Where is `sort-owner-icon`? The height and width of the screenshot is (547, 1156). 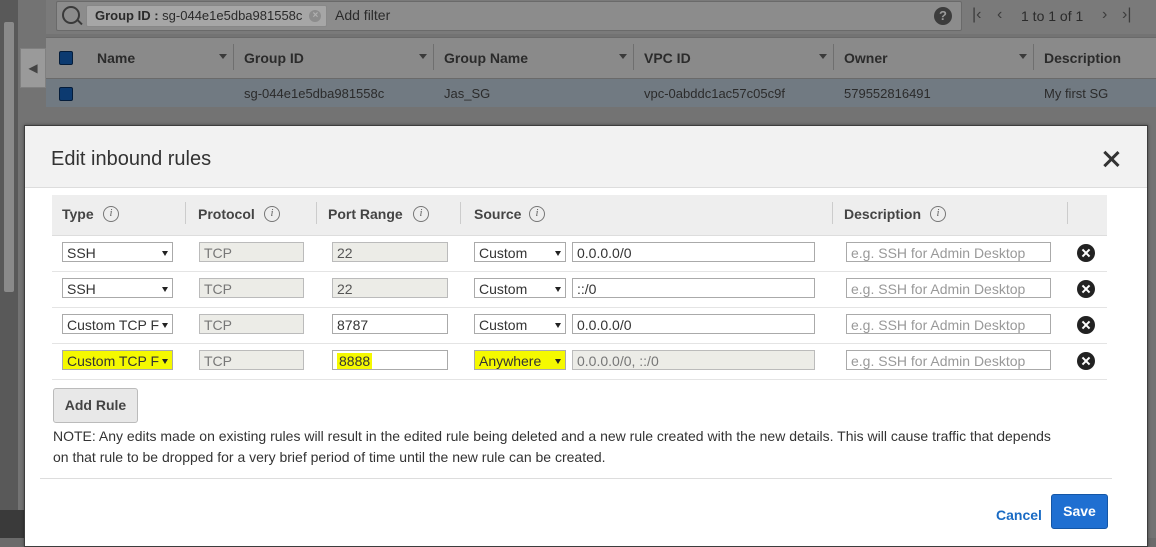 sort-owner-icon is located at coordinates (1023, 56).